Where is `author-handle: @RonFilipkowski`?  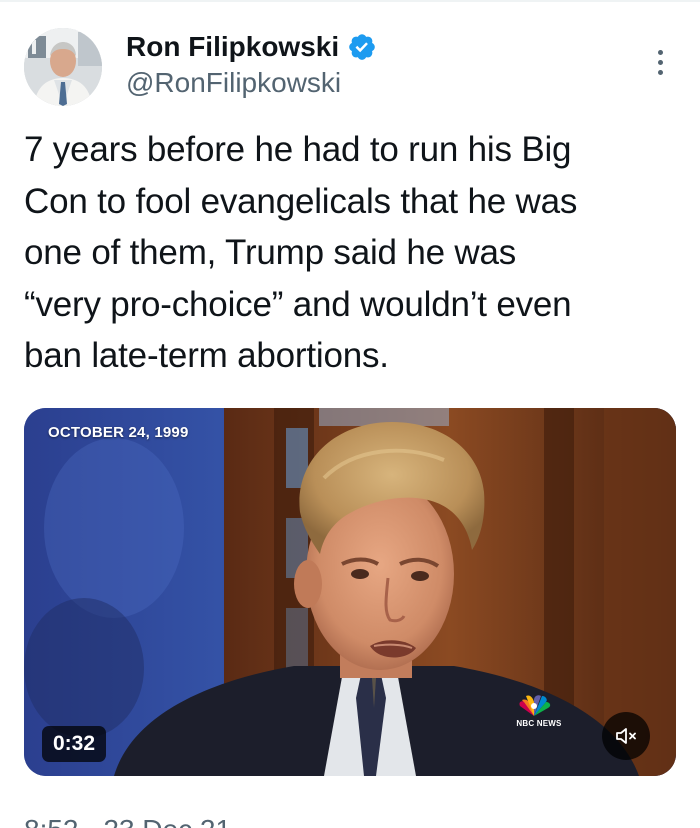
author-handle: @RonFilipkowski is located at coordinates (233, 83).